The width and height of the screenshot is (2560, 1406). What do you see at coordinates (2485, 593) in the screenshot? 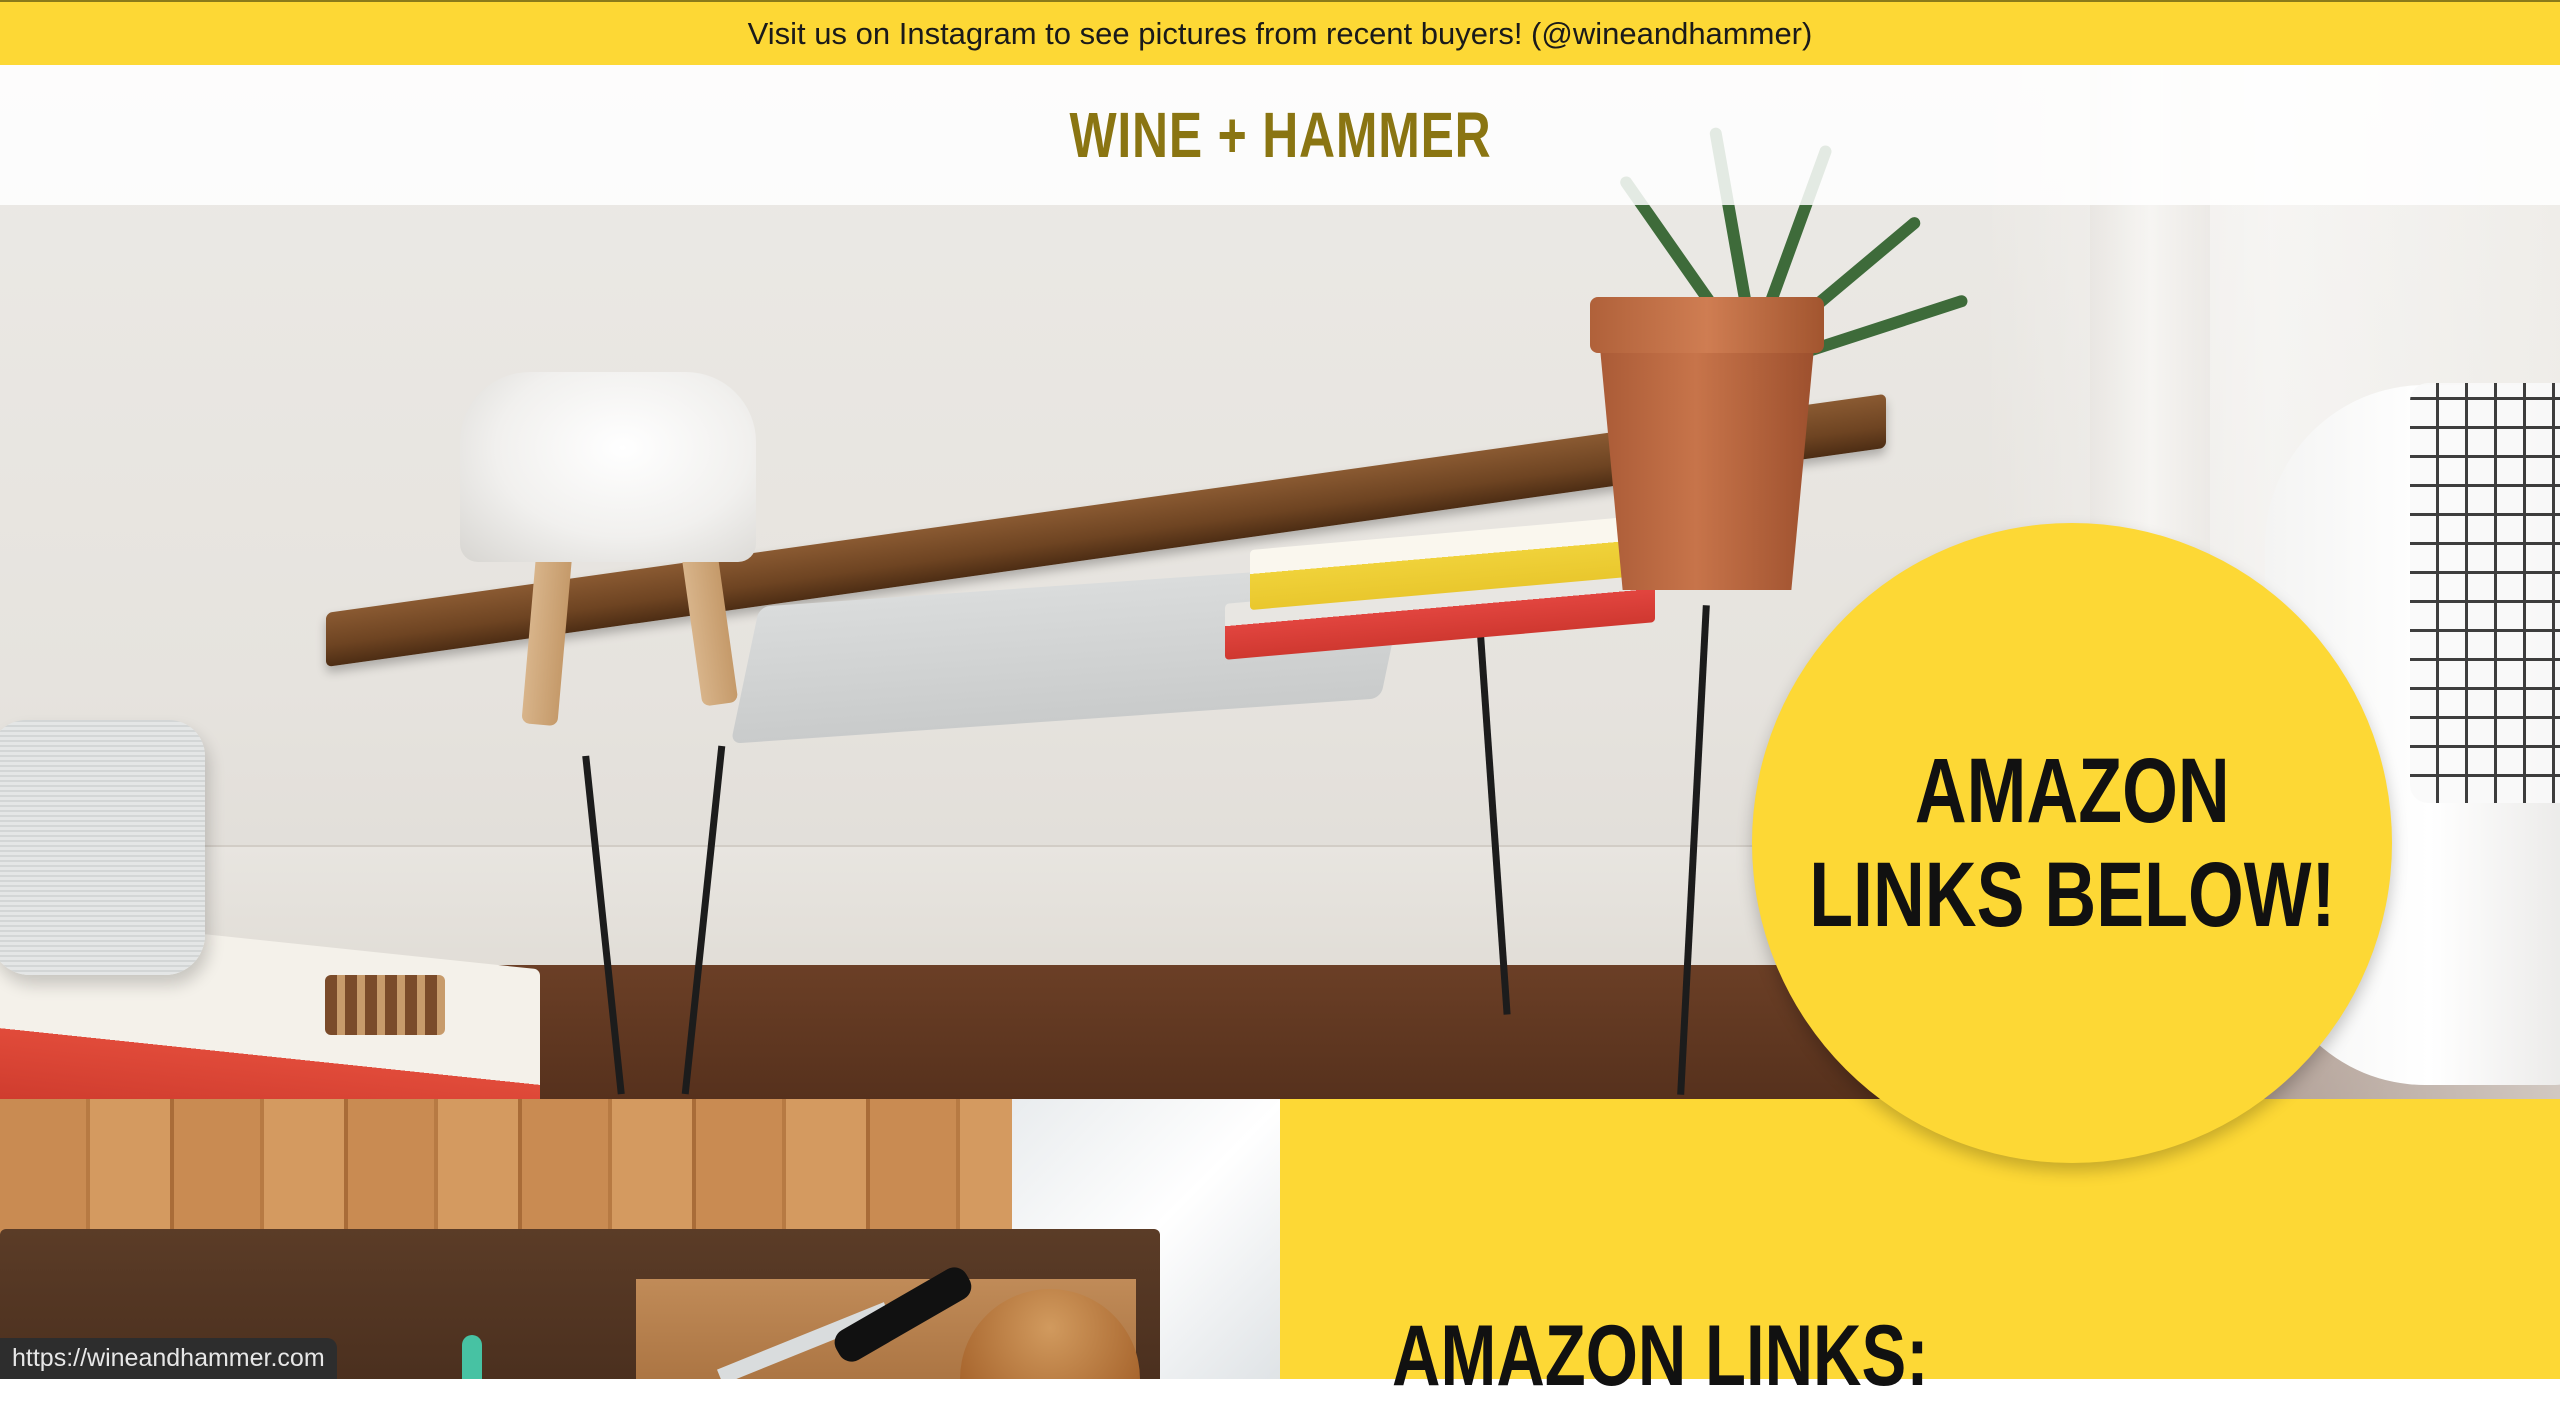
I see `hero-grid-pillow` at bounding box center [2485, 593].